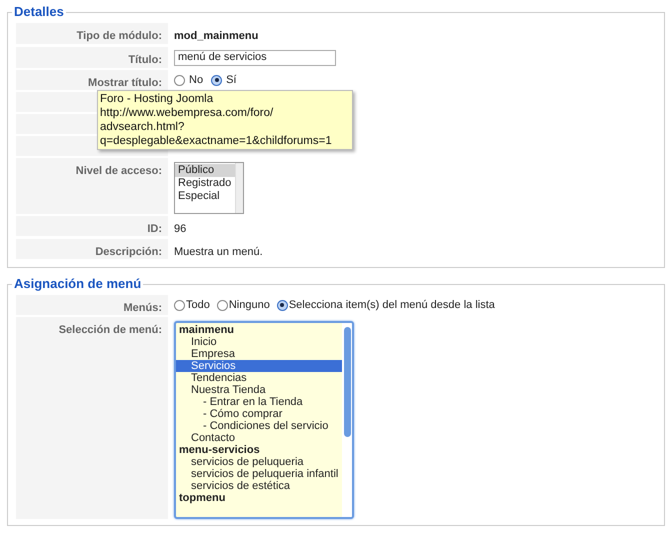 The height and width of the screenshot is (535, 672). Describe the element at coordinates (259, 486) in the screenshot. I see `menu-list-item: servicios de estética` at that location.